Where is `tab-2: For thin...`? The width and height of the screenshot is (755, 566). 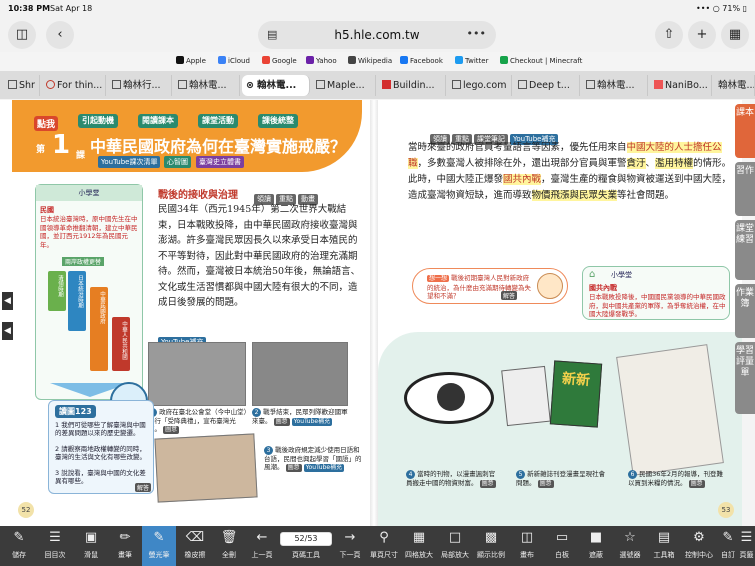 tab-2: For thin... is located at coordinates (74, 85).